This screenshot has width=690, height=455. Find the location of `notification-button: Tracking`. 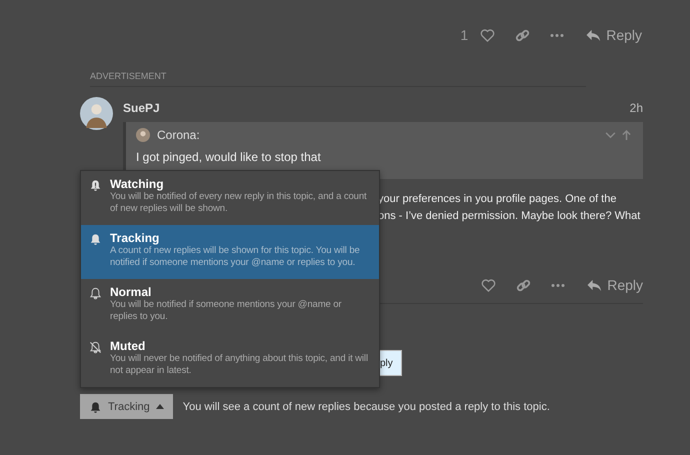

notification-button: Tracking is located at coordinates (126, 406).